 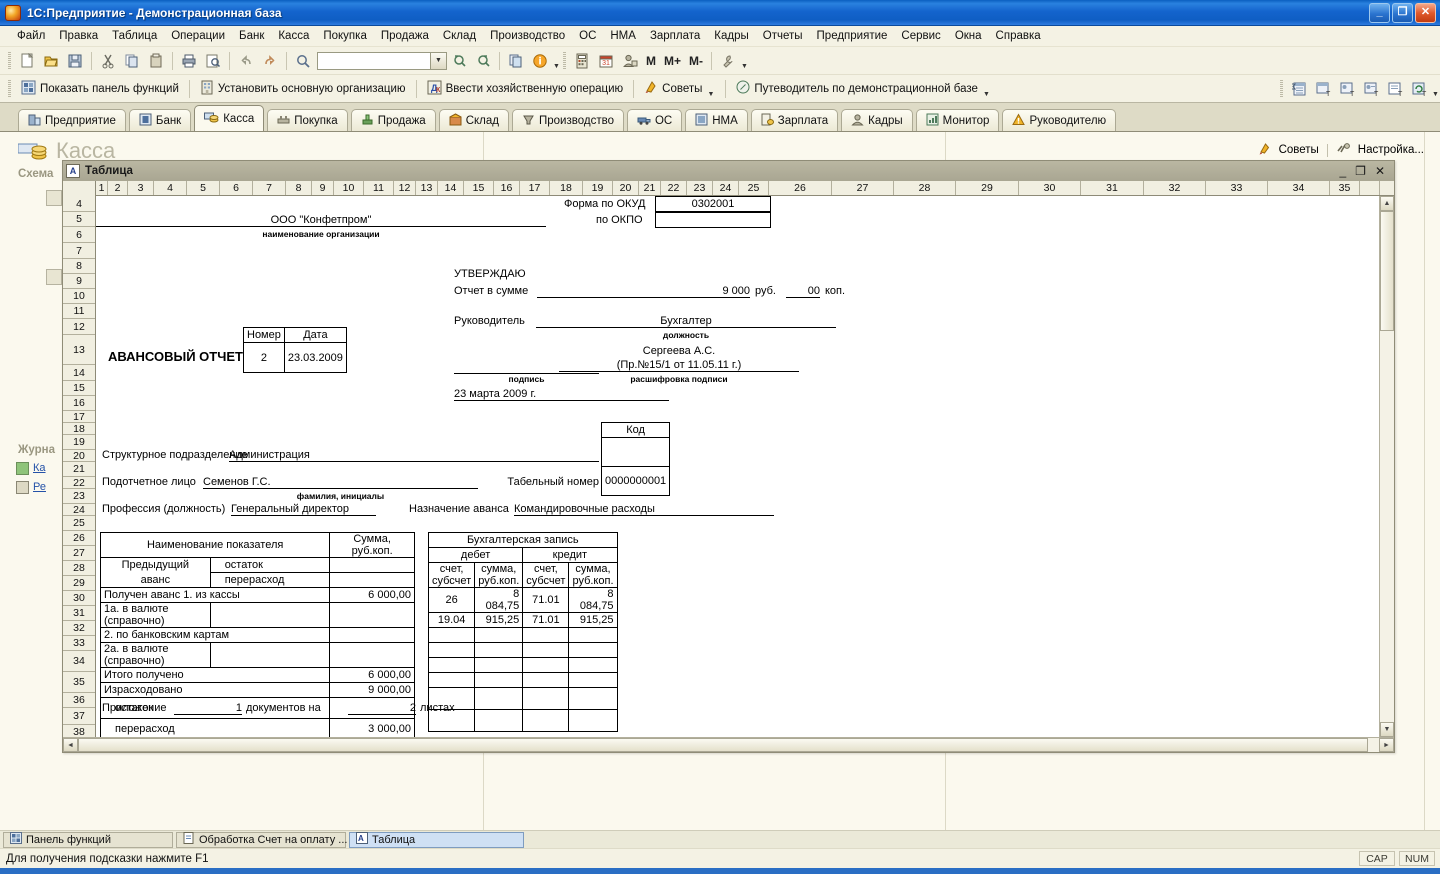 What do you see at coordinates (246, 61) in the screenshot?
I see `undo-icon` at bounding box center [246, 61].